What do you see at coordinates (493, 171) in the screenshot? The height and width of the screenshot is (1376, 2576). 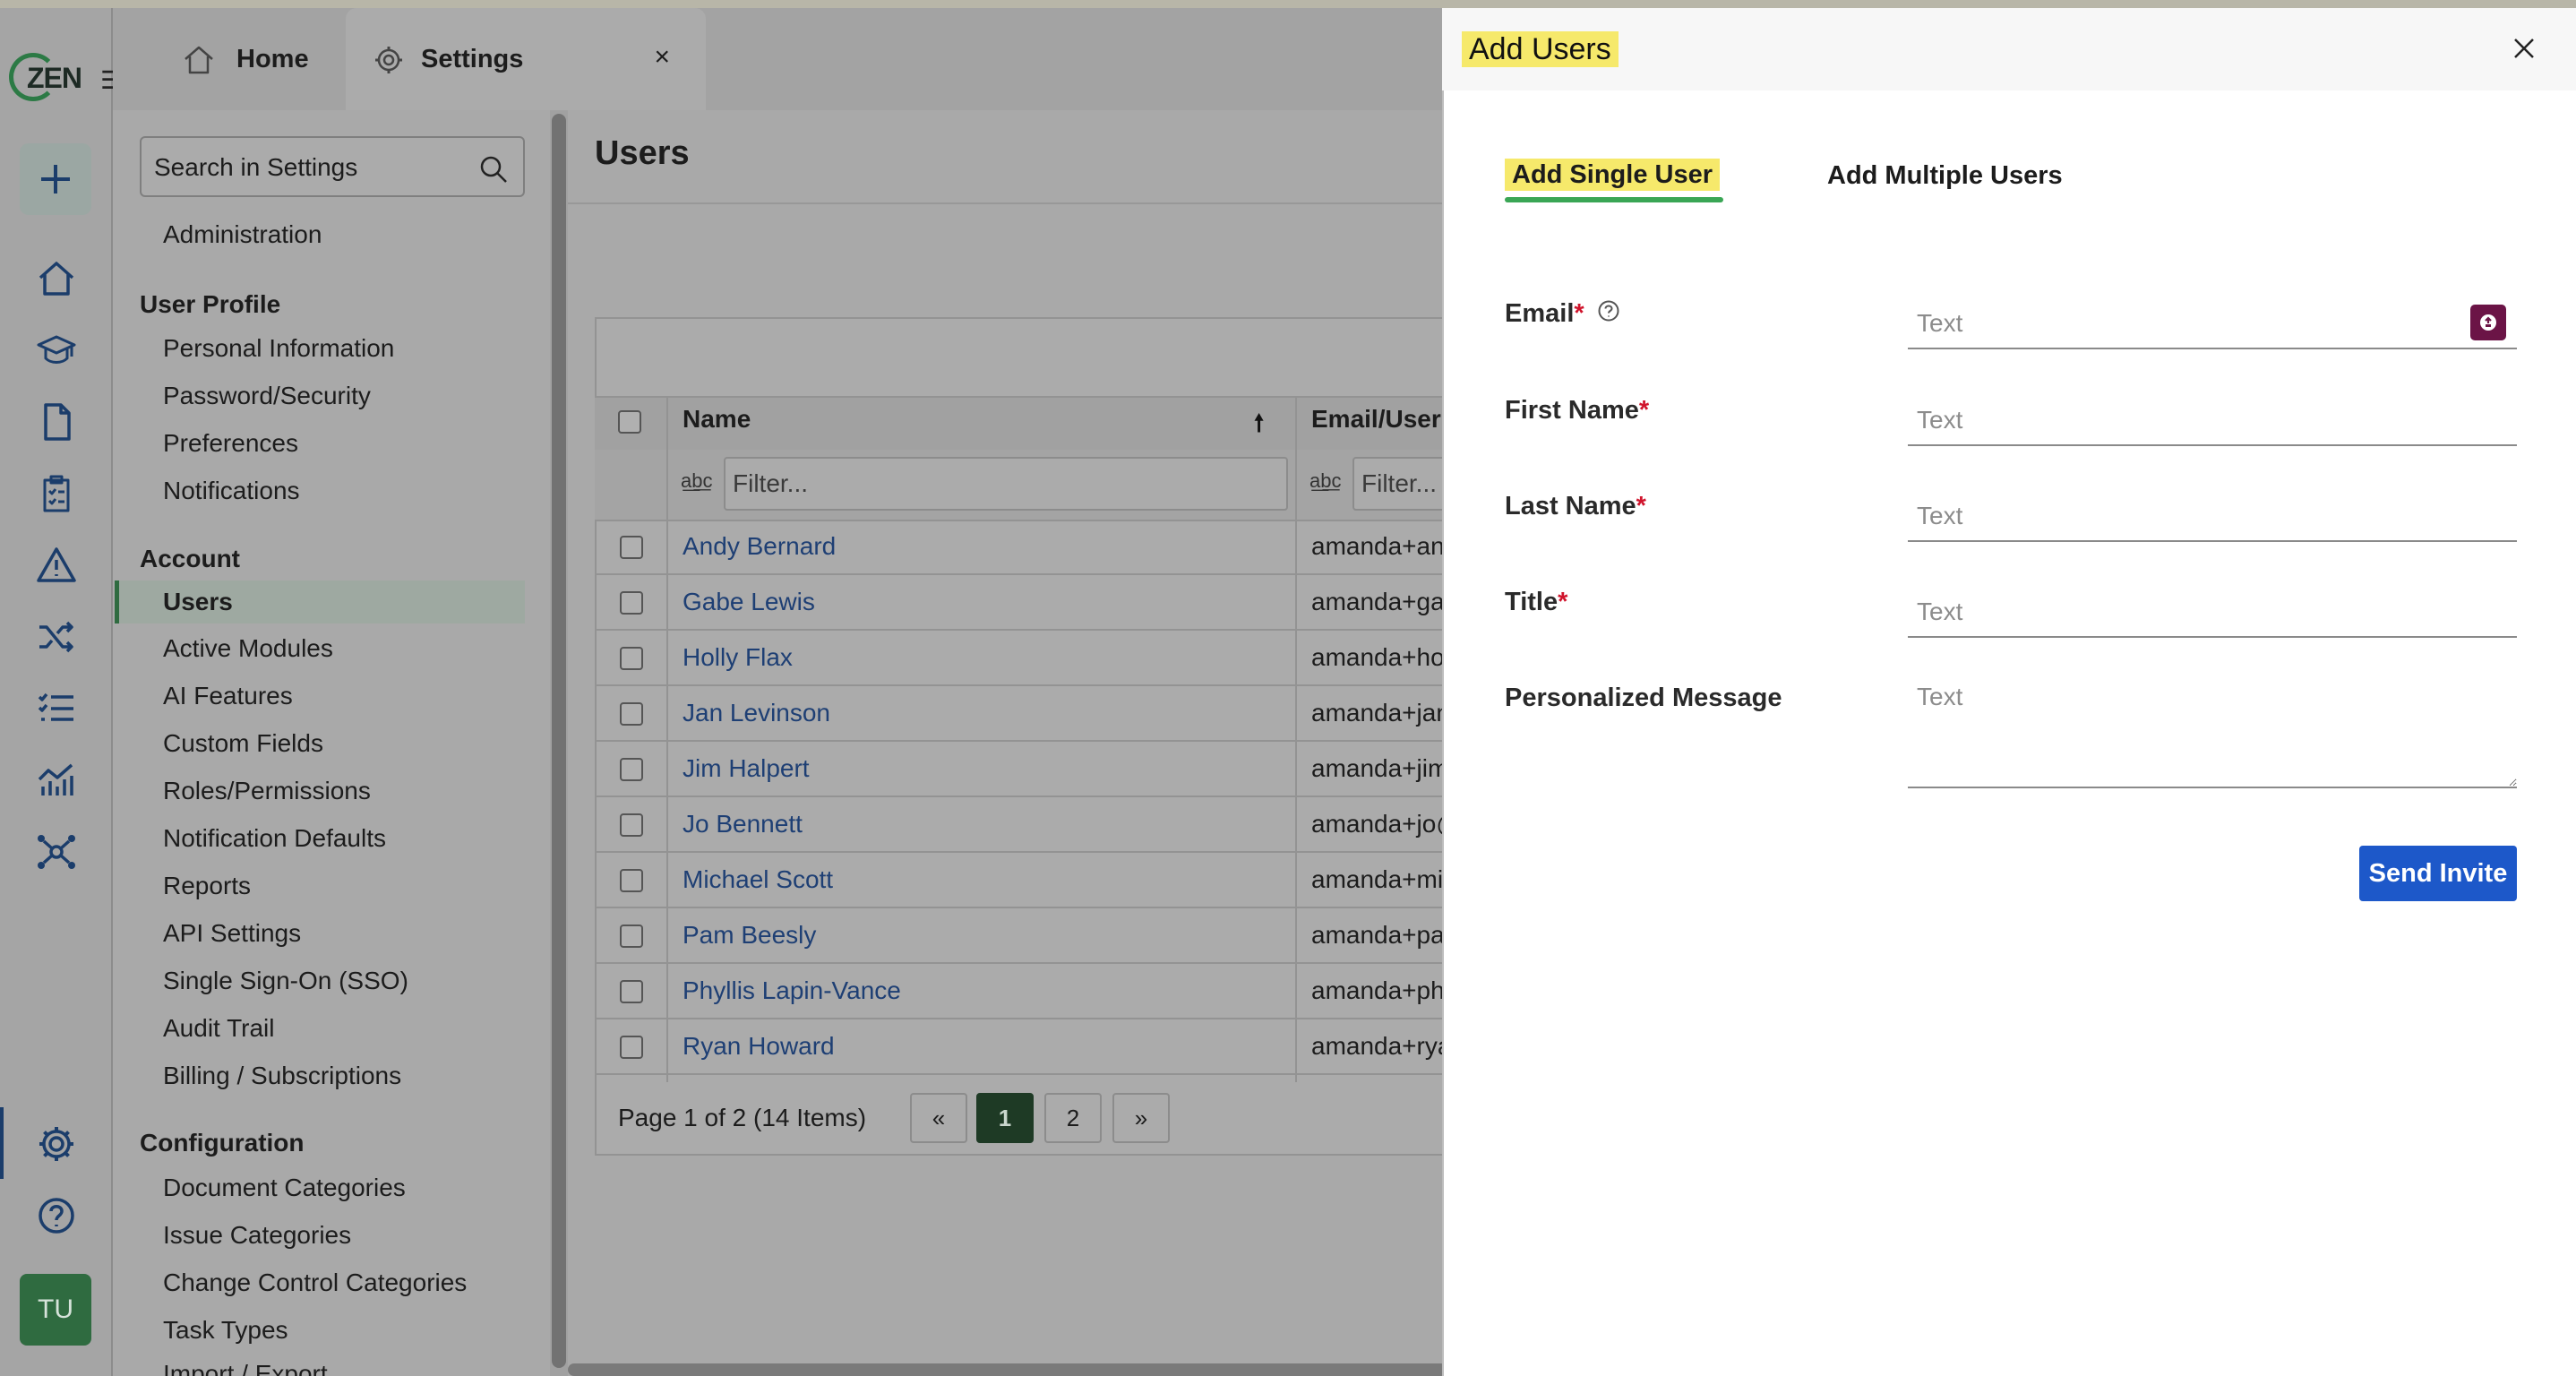 I see `search-icon` at bounding box center [493, 171].